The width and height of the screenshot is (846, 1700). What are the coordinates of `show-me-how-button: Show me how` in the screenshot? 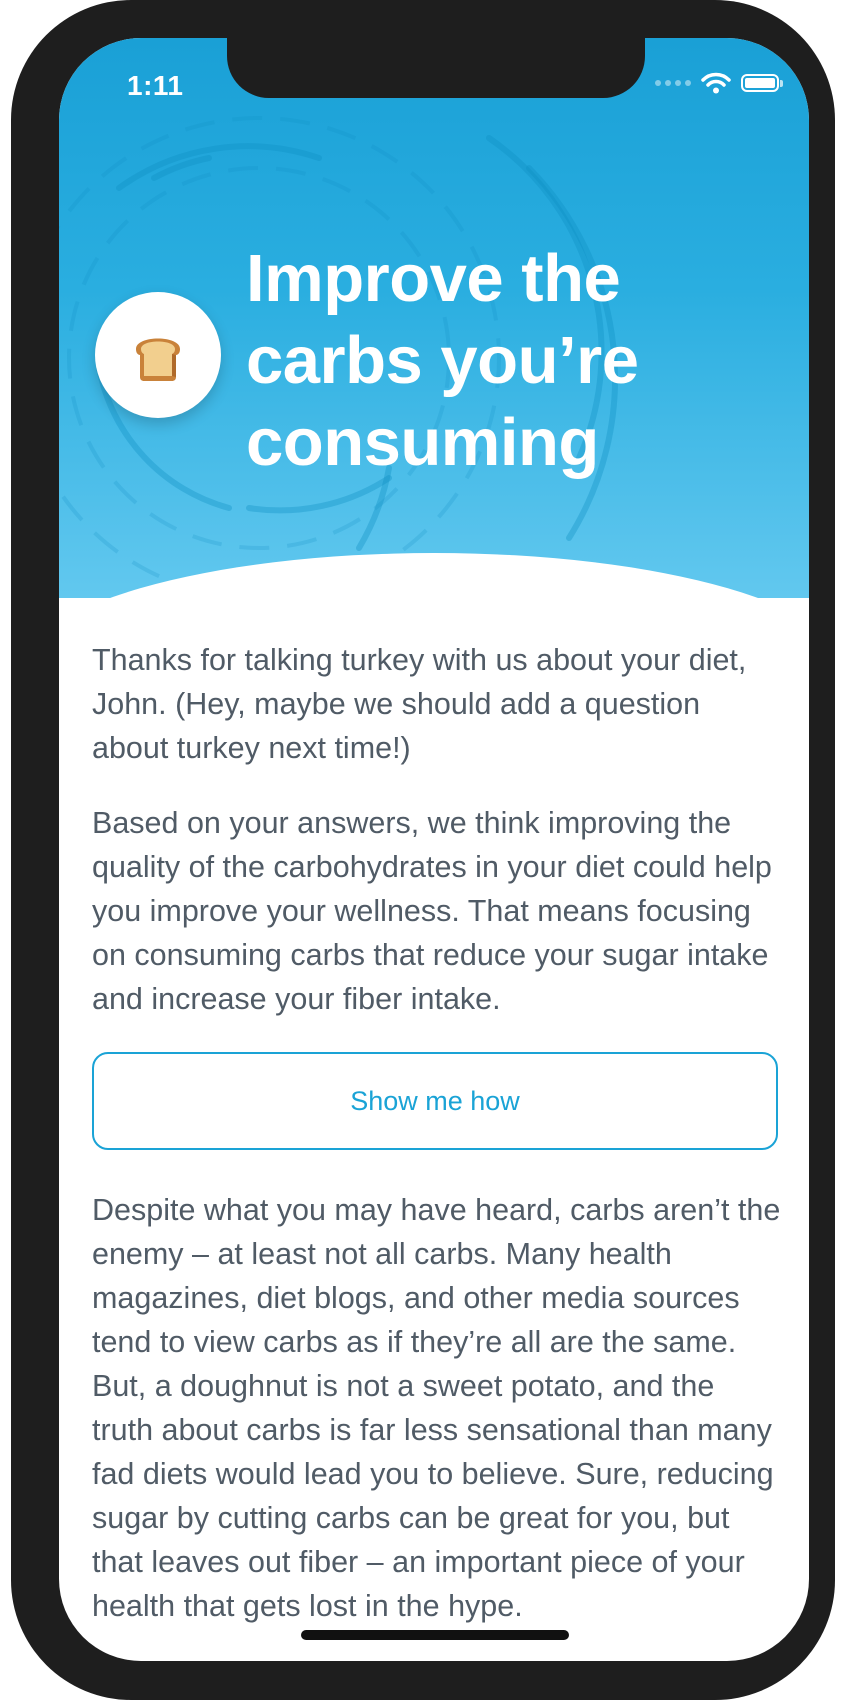 It's located at (435, 1101).